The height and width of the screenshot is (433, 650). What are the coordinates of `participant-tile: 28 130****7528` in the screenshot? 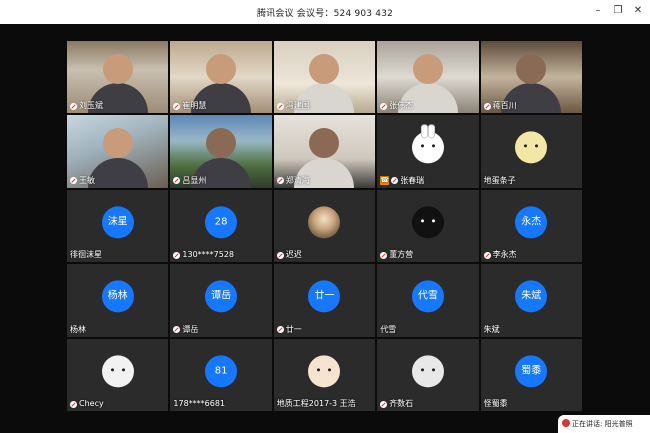 It's located at (221, 226).